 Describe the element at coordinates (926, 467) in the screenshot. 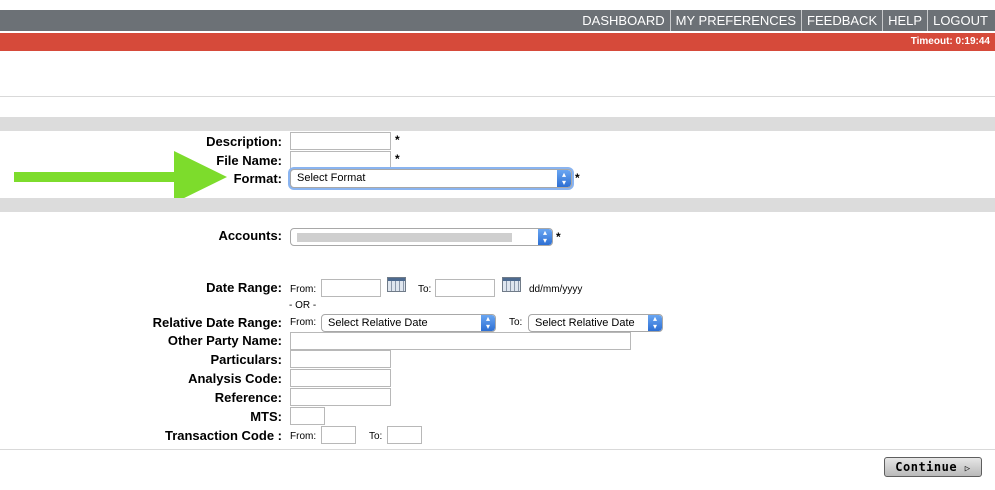

I see `continue-label: Continue` at that location.